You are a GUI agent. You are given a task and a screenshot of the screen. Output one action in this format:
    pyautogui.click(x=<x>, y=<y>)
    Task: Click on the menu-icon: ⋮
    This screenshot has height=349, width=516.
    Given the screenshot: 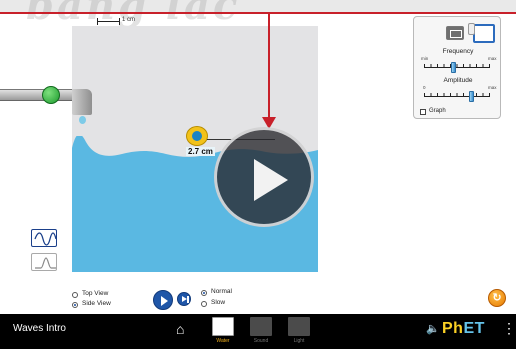 What is the action you would take?
    pyautogui.click(x=509, y=328)
    